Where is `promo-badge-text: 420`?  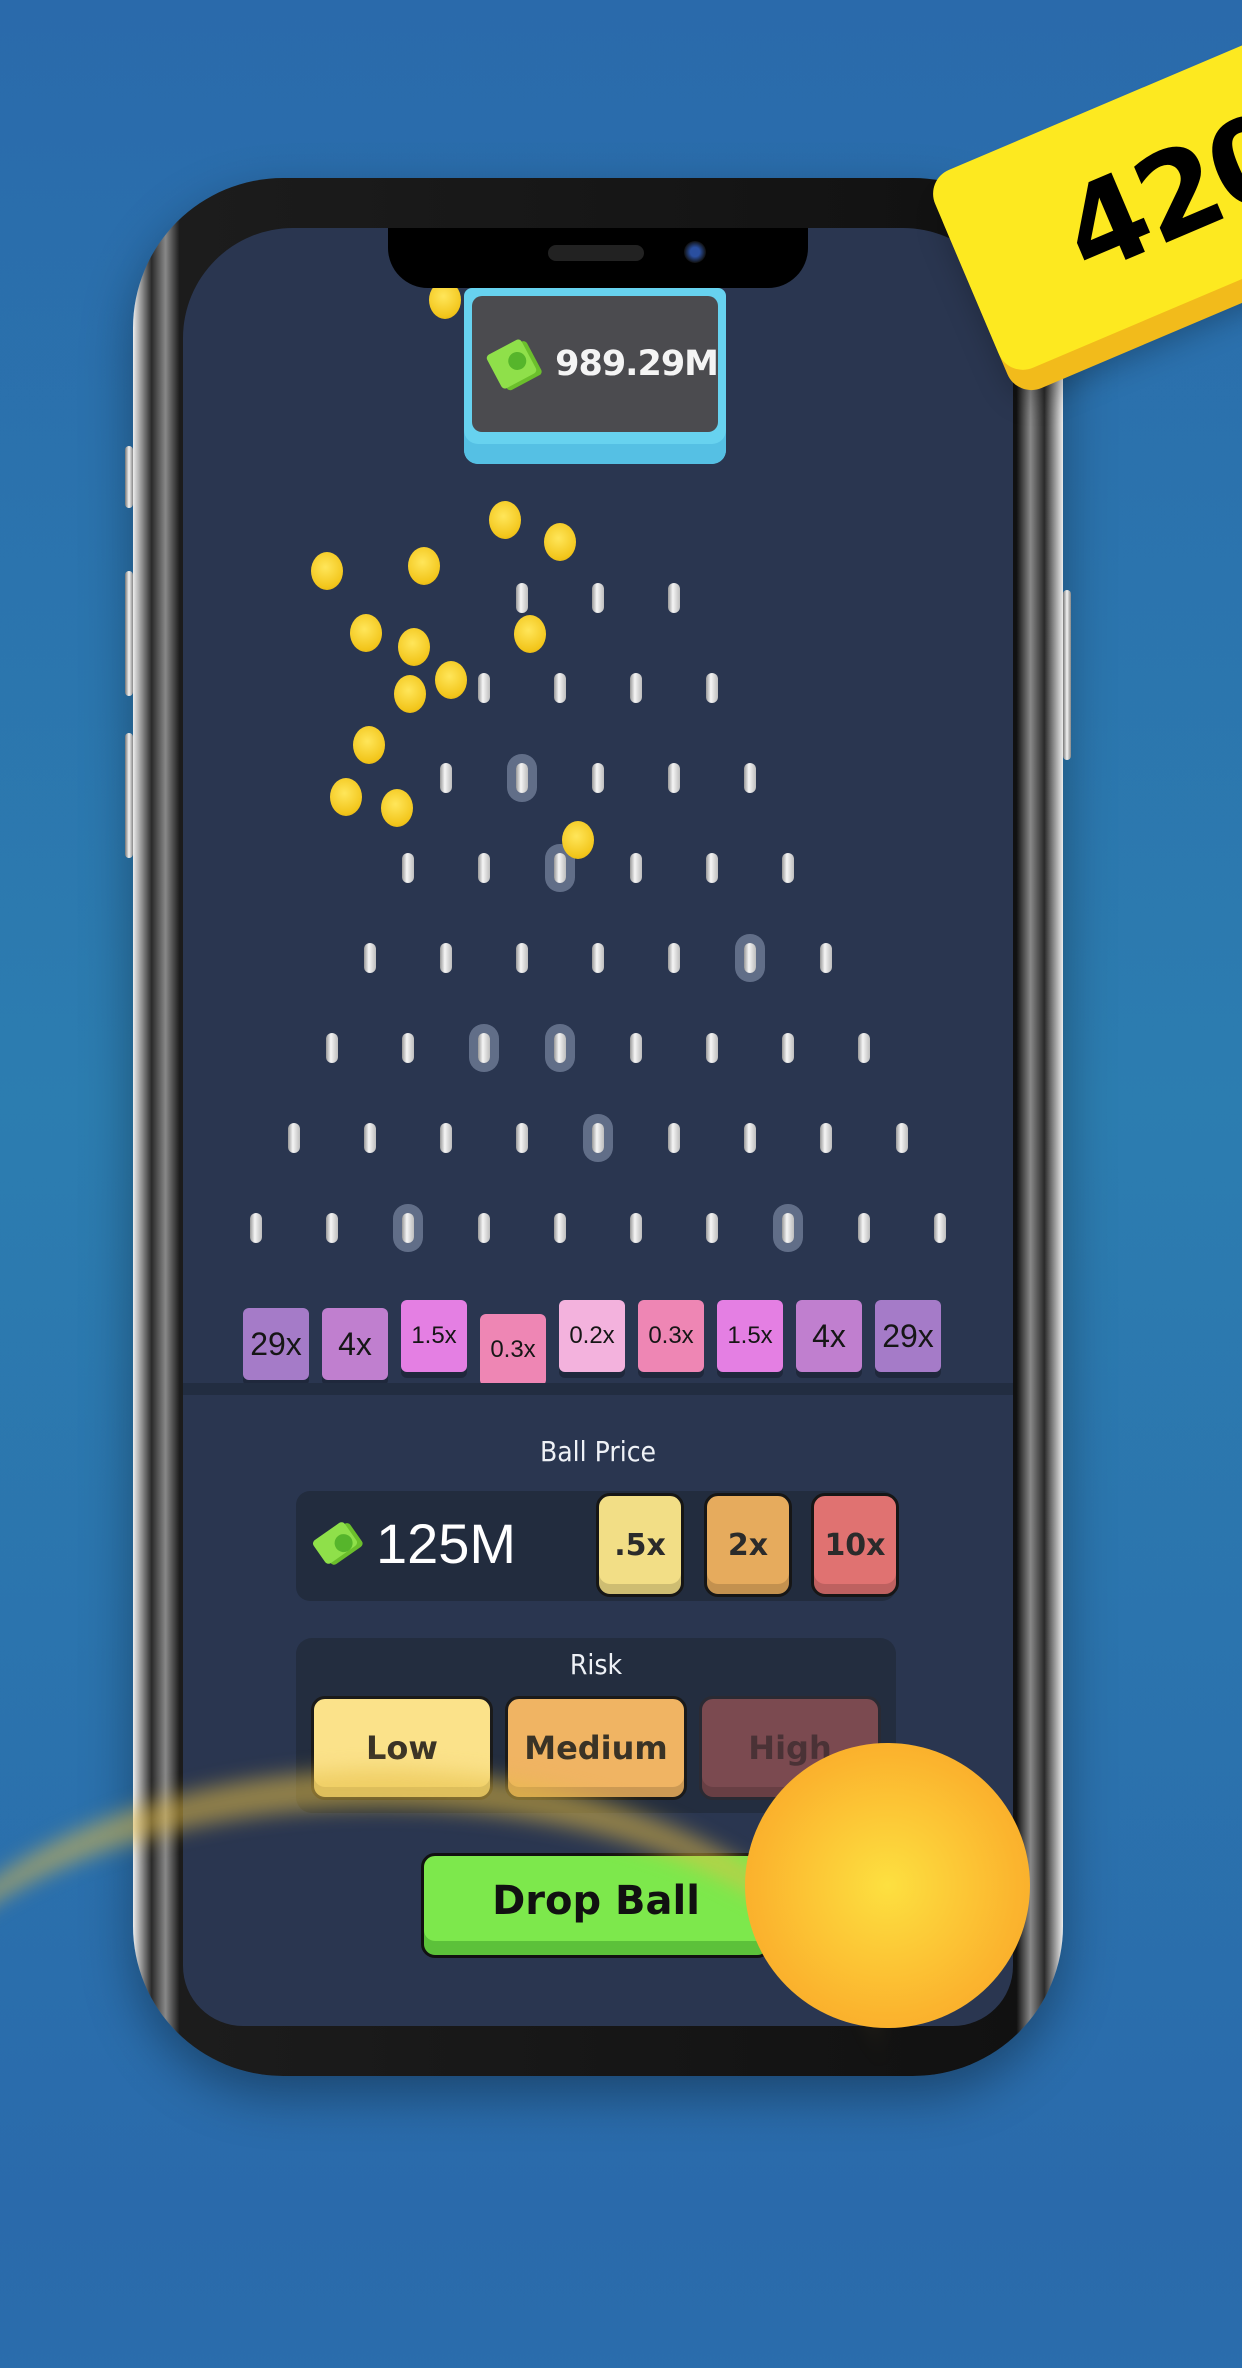
promo-badge-text: 420 is located at coordinates (1142, 193).